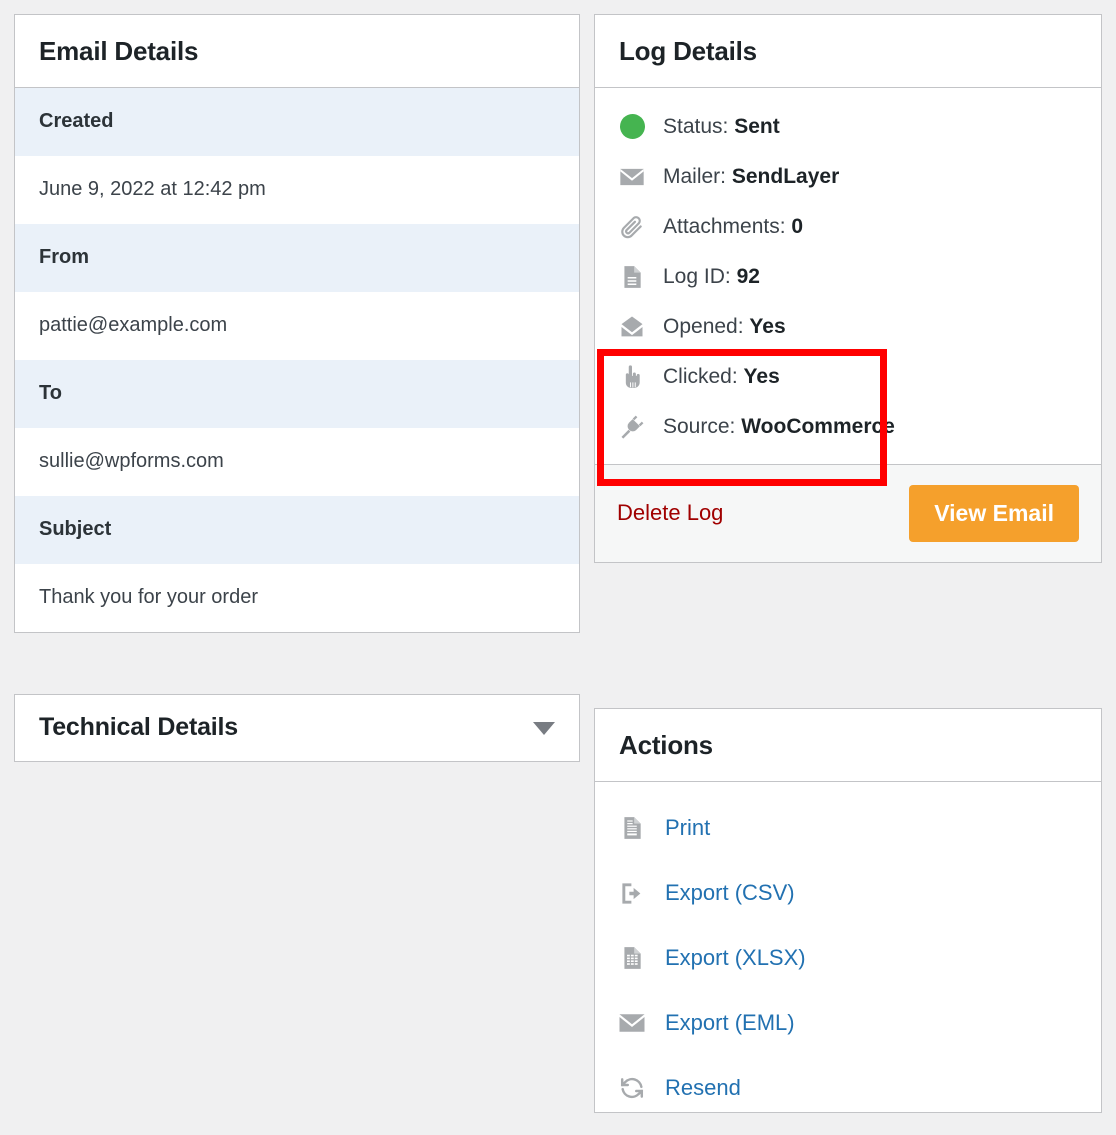 This screenshot has height=1135, width=1116. Describe the element at coordinates (297, 51) in the screenshot. I see `email-details-header: Email Details` at that location.